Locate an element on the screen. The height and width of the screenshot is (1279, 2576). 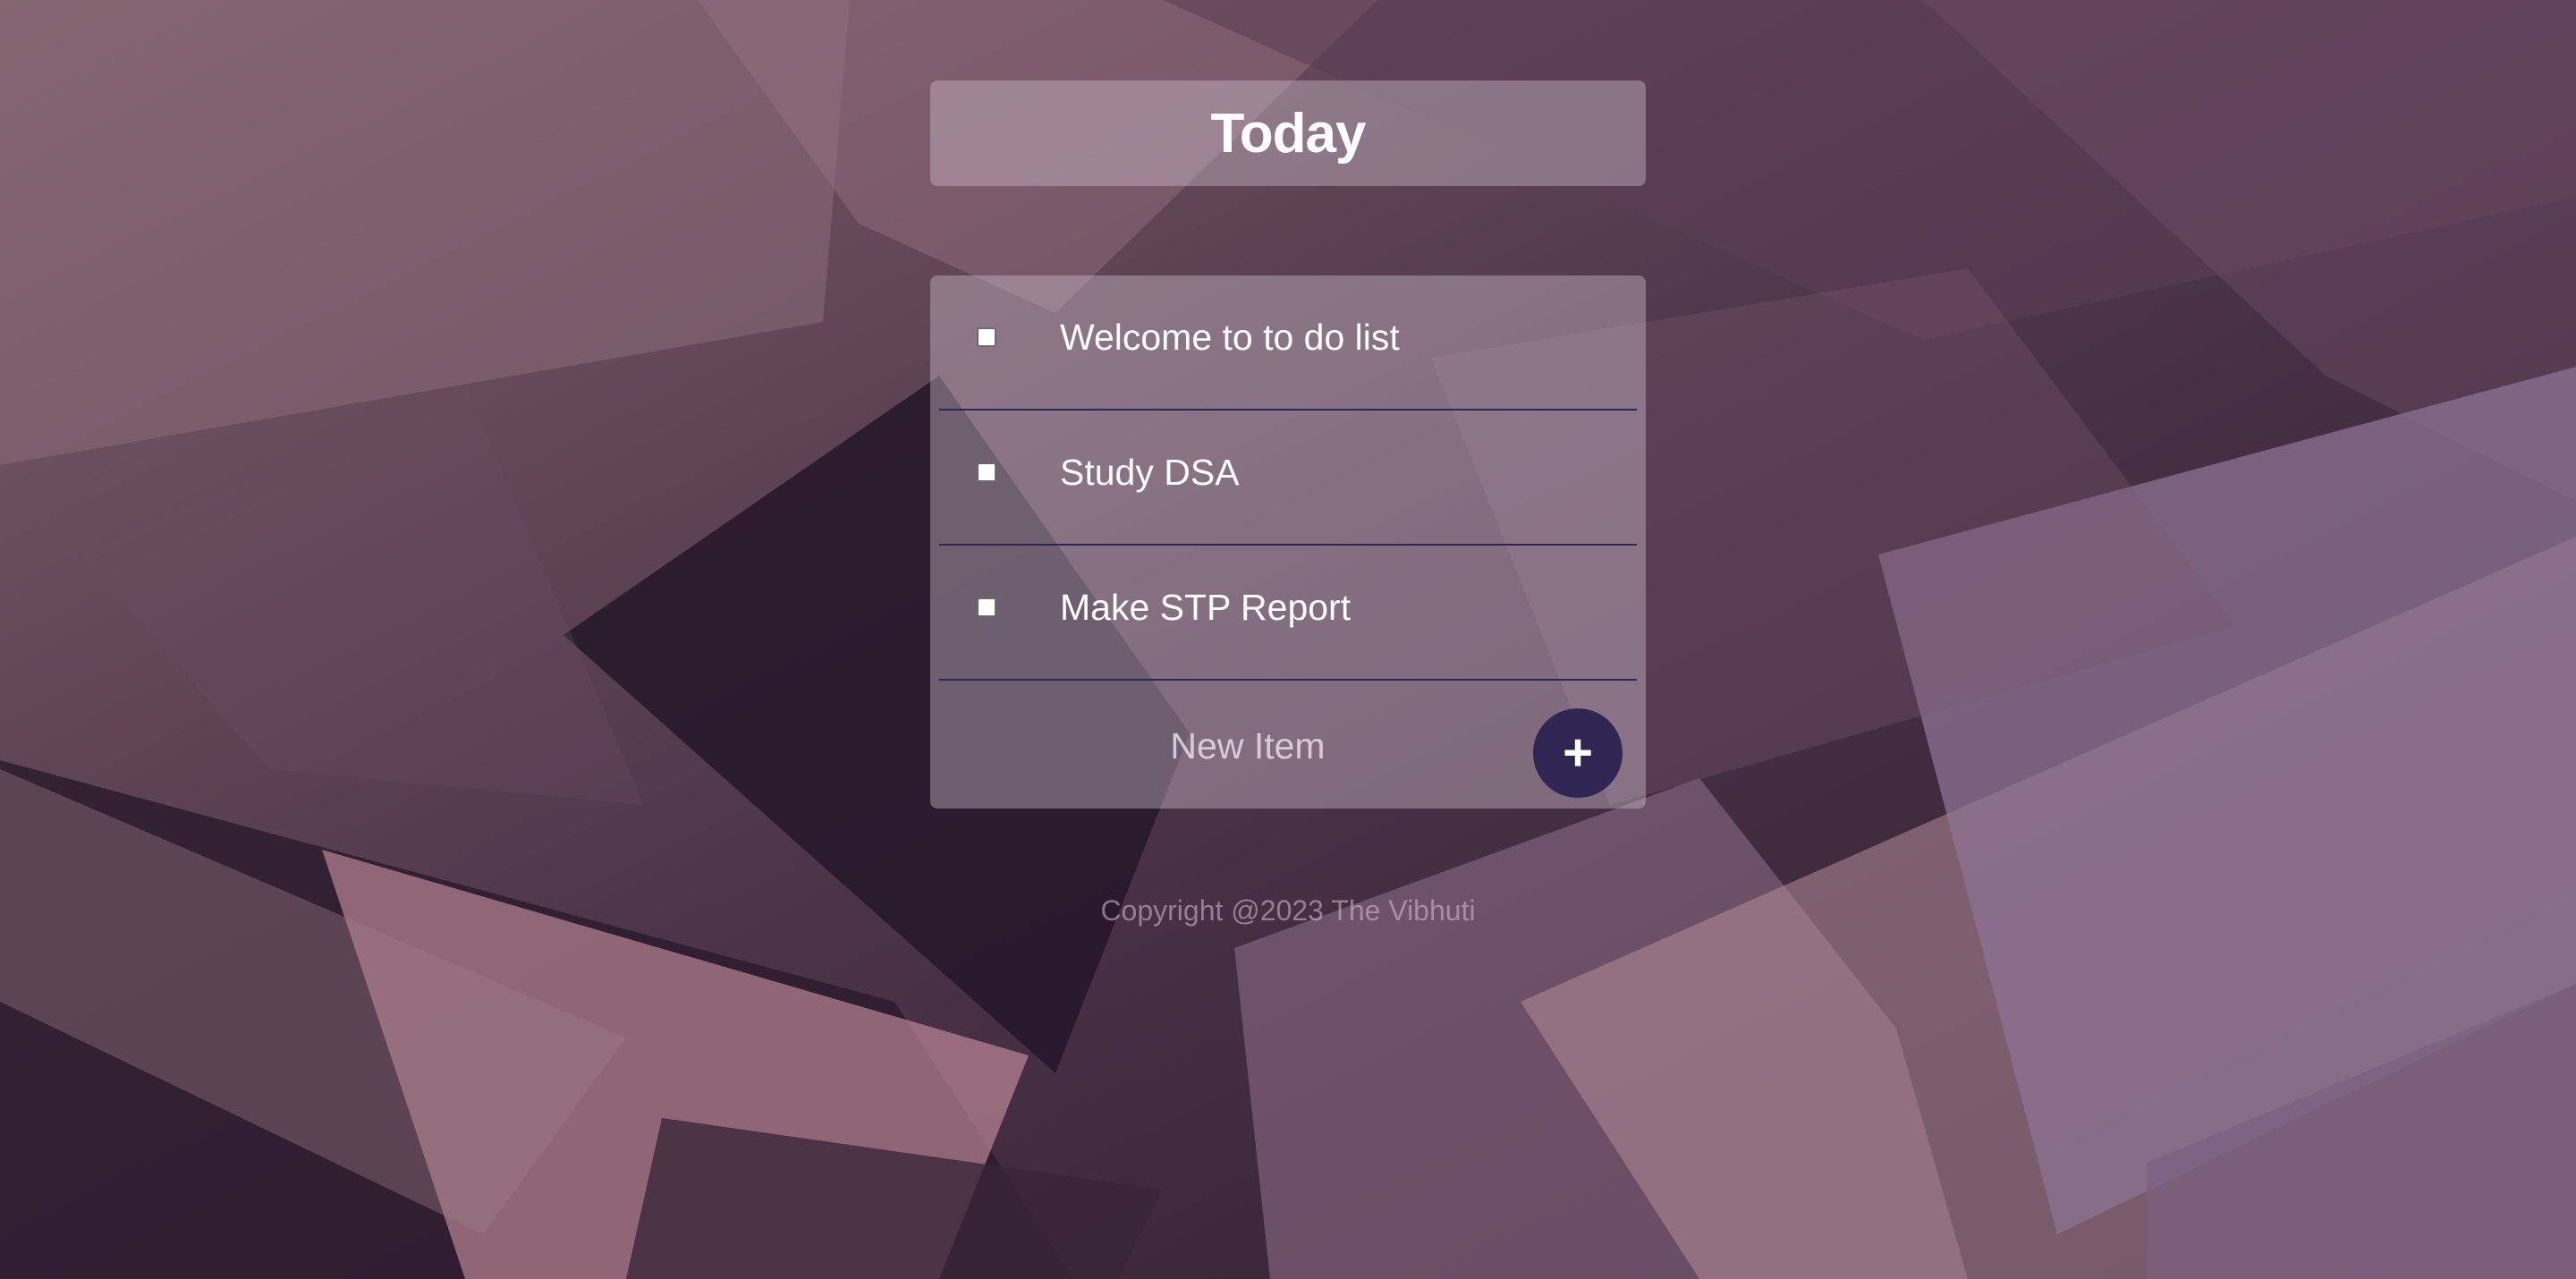
todo-item-label: Welcome to to do list is located at coordinates (1230, 338).